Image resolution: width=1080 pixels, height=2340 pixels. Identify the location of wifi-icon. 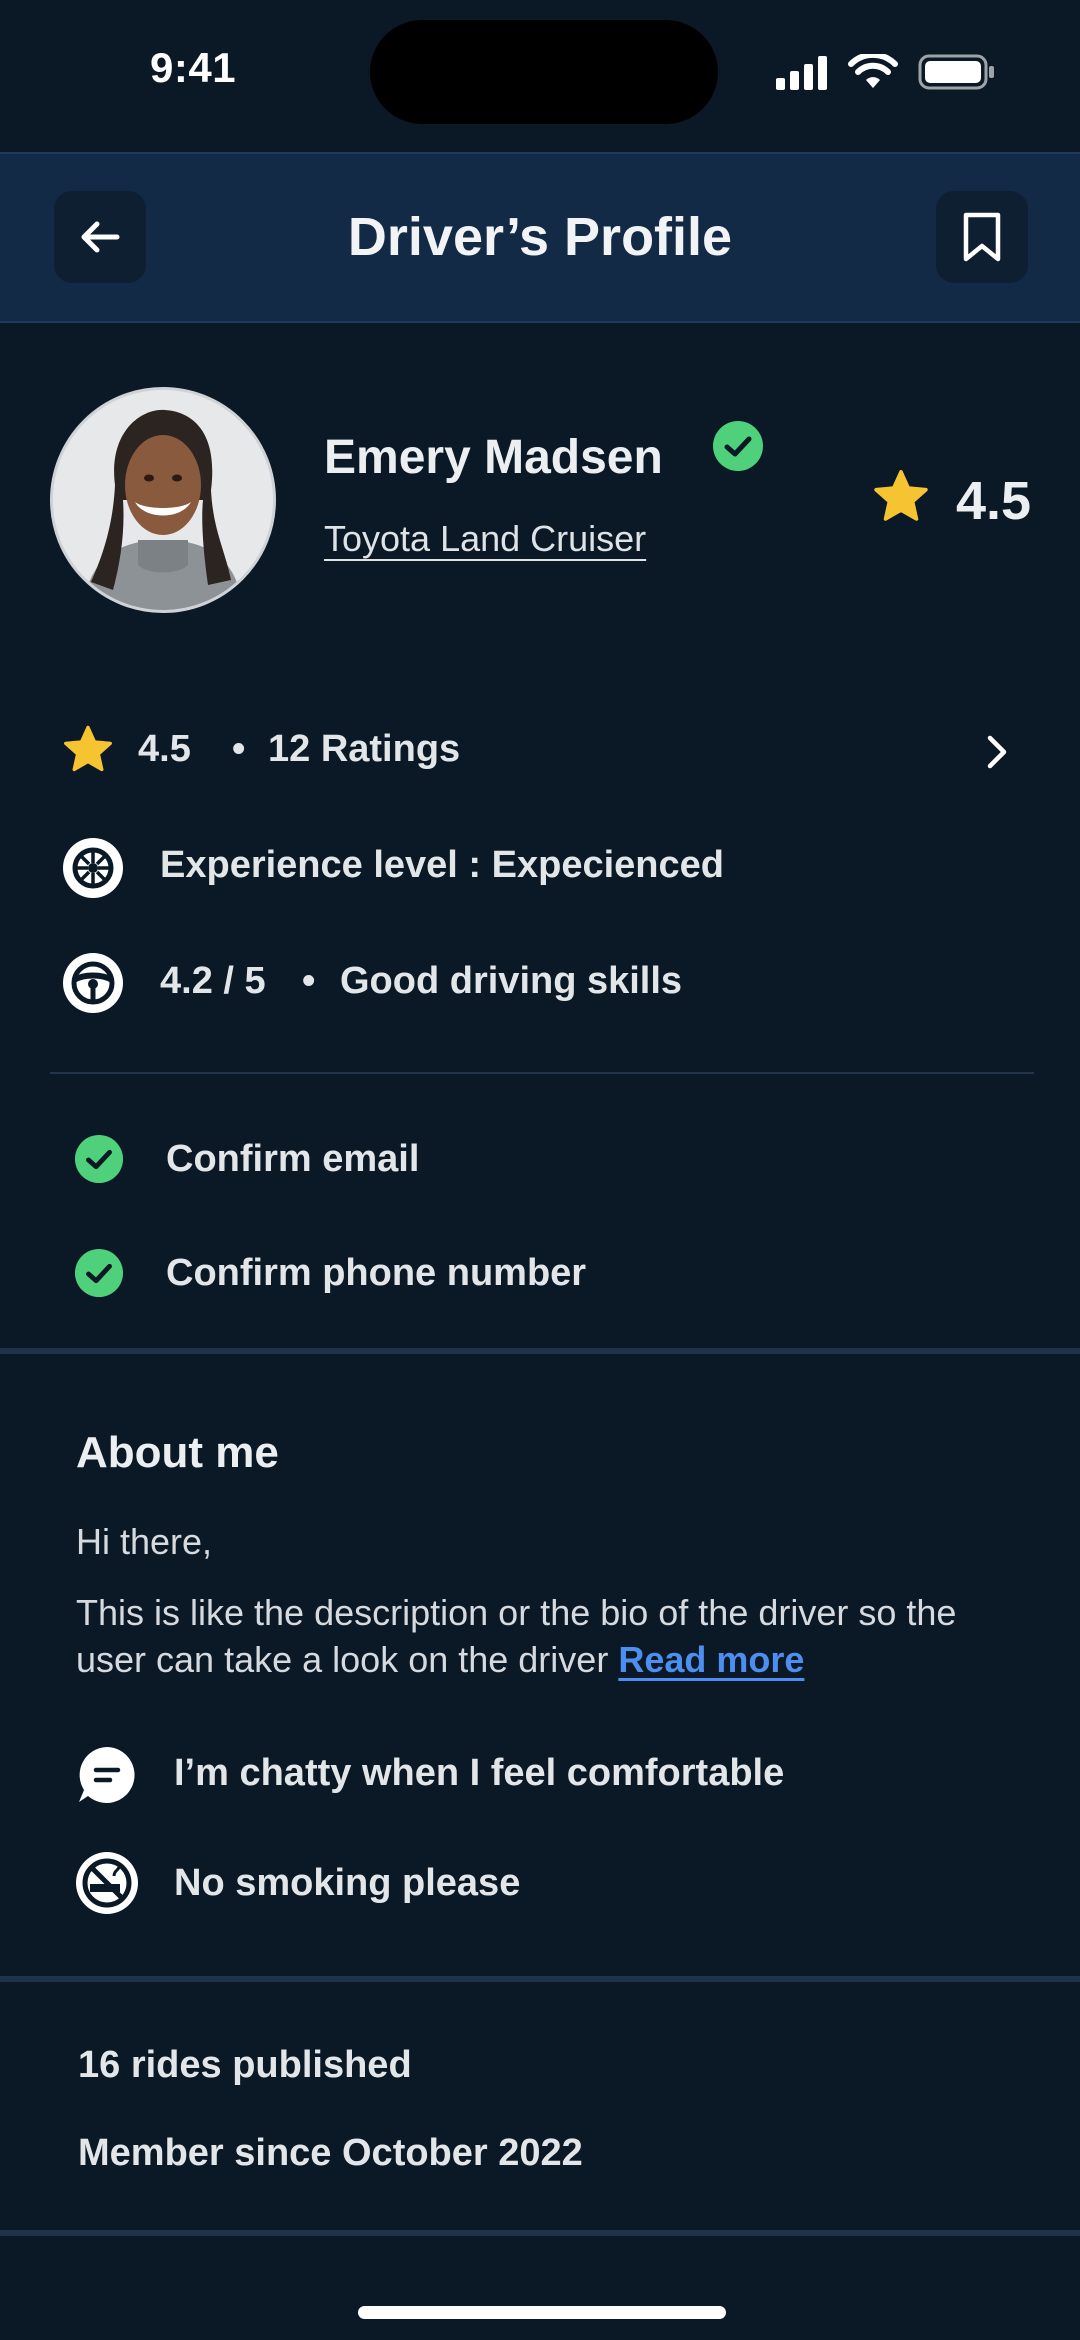
(873, 71).